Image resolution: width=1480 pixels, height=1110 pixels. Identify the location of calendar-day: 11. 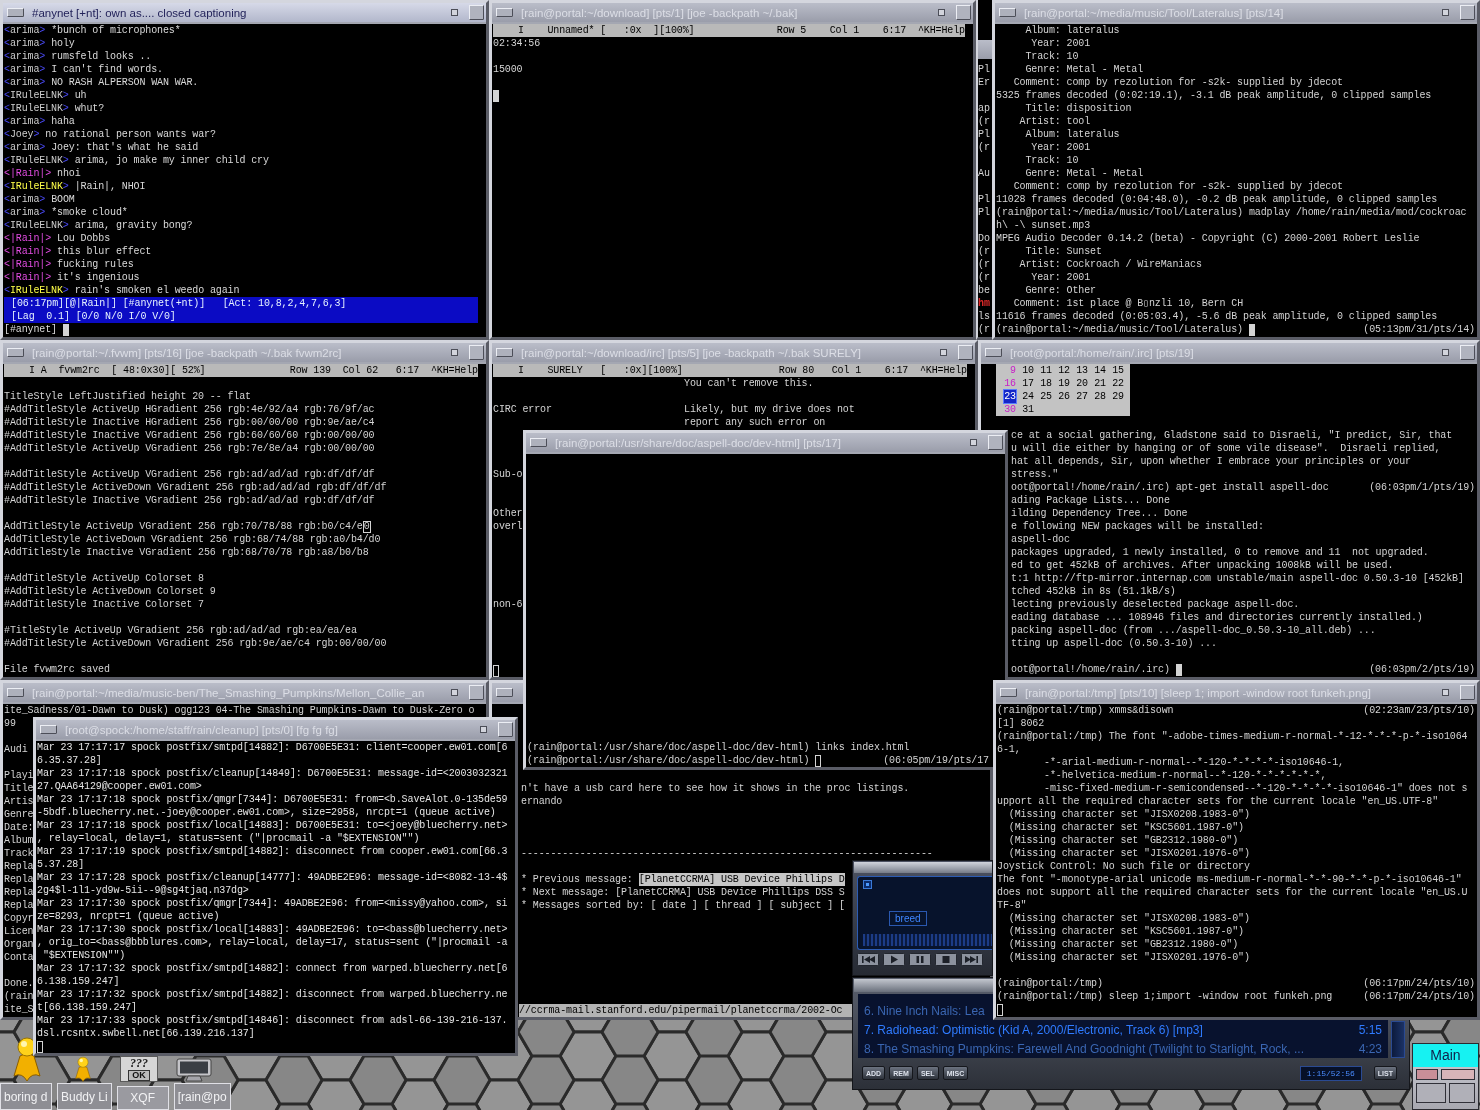
(1046, 370).